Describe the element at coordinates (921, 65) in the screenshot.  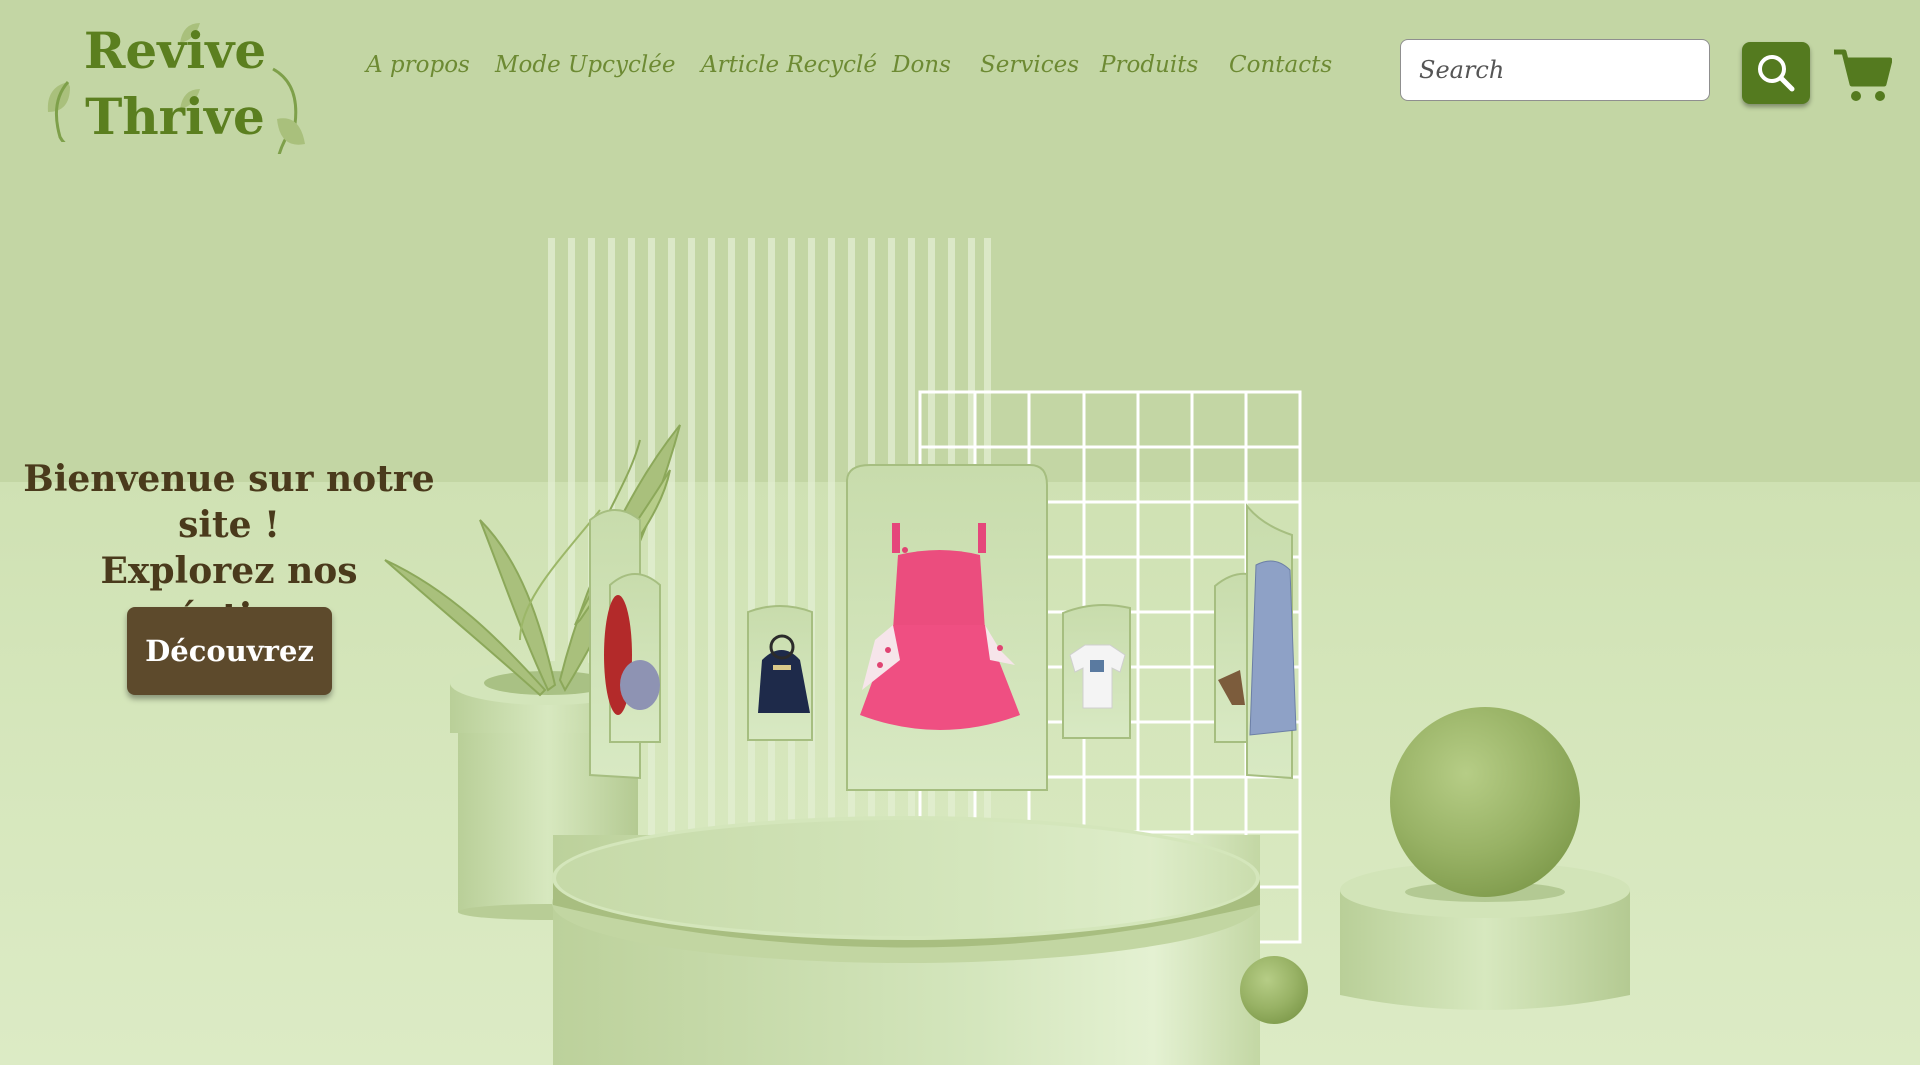
I see `nav-item-dons: Dons` at that location.